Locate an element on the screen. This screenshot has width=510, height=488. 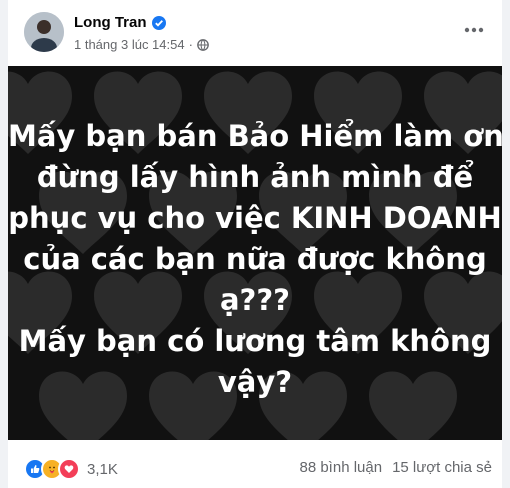
image-text-line: đừng lấy hình ảnh mình để is located at coordinates (255, 177).